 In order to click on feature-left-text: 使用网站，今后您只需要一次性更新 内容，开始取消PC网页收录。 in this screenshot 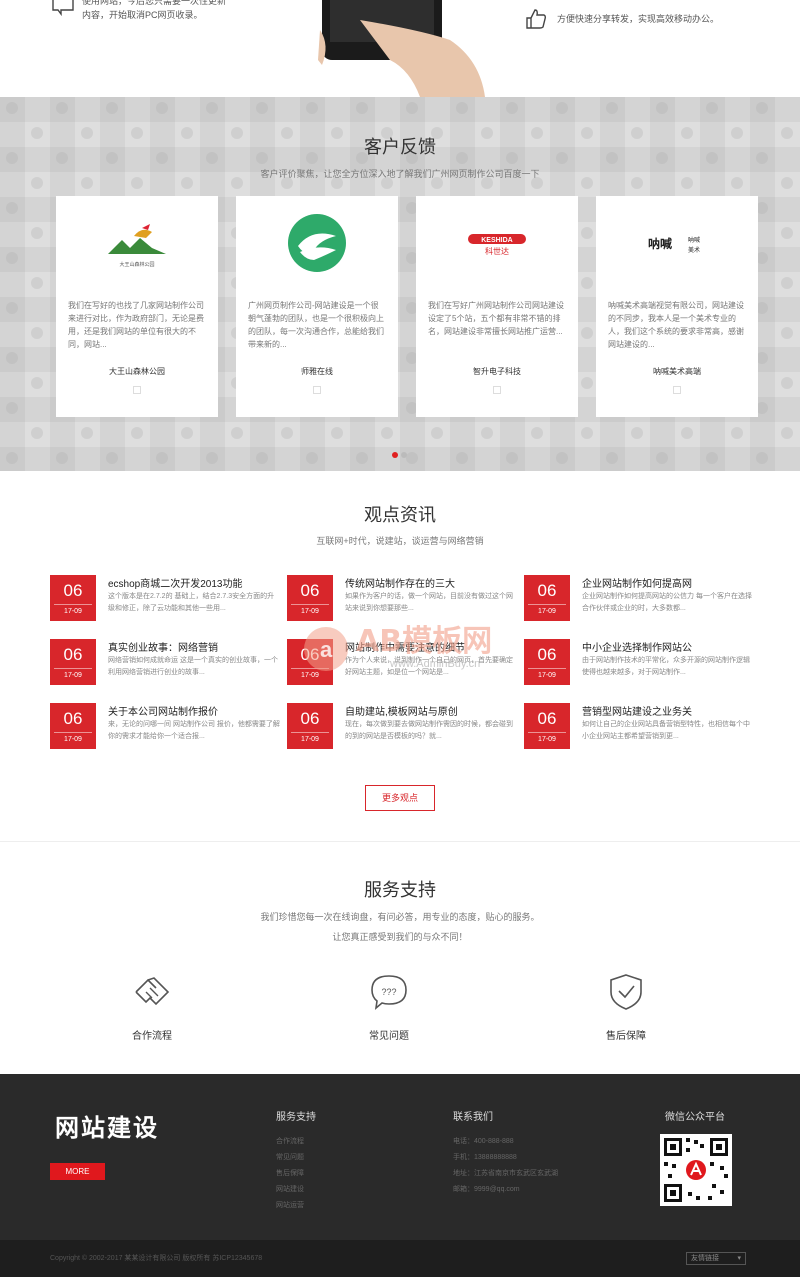, I will do `click(154, 11)`.